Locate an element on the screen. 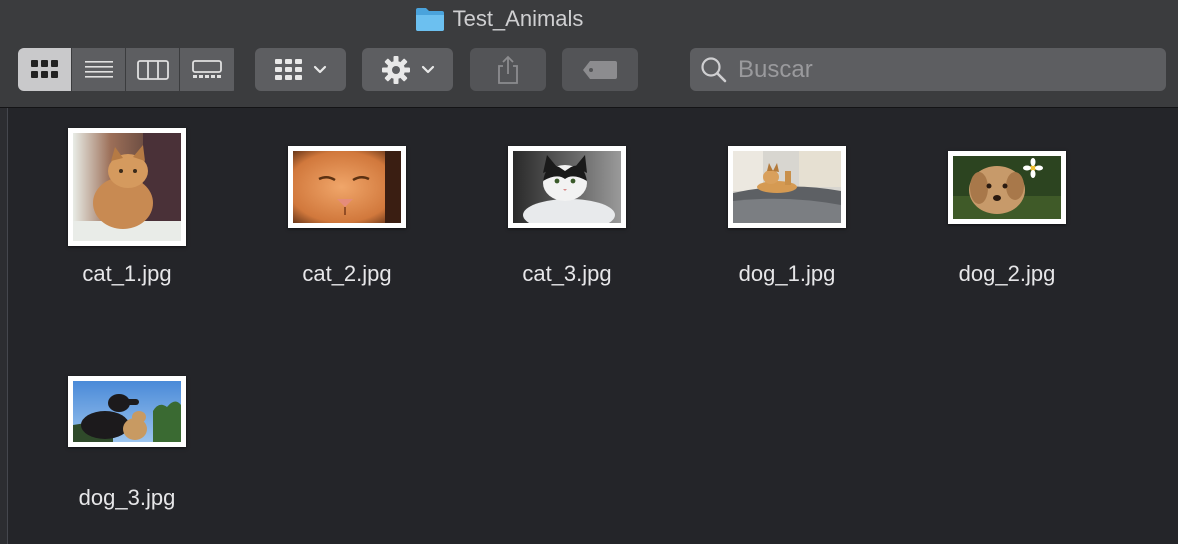  icon-view-button is located at coordinates (45, 69).